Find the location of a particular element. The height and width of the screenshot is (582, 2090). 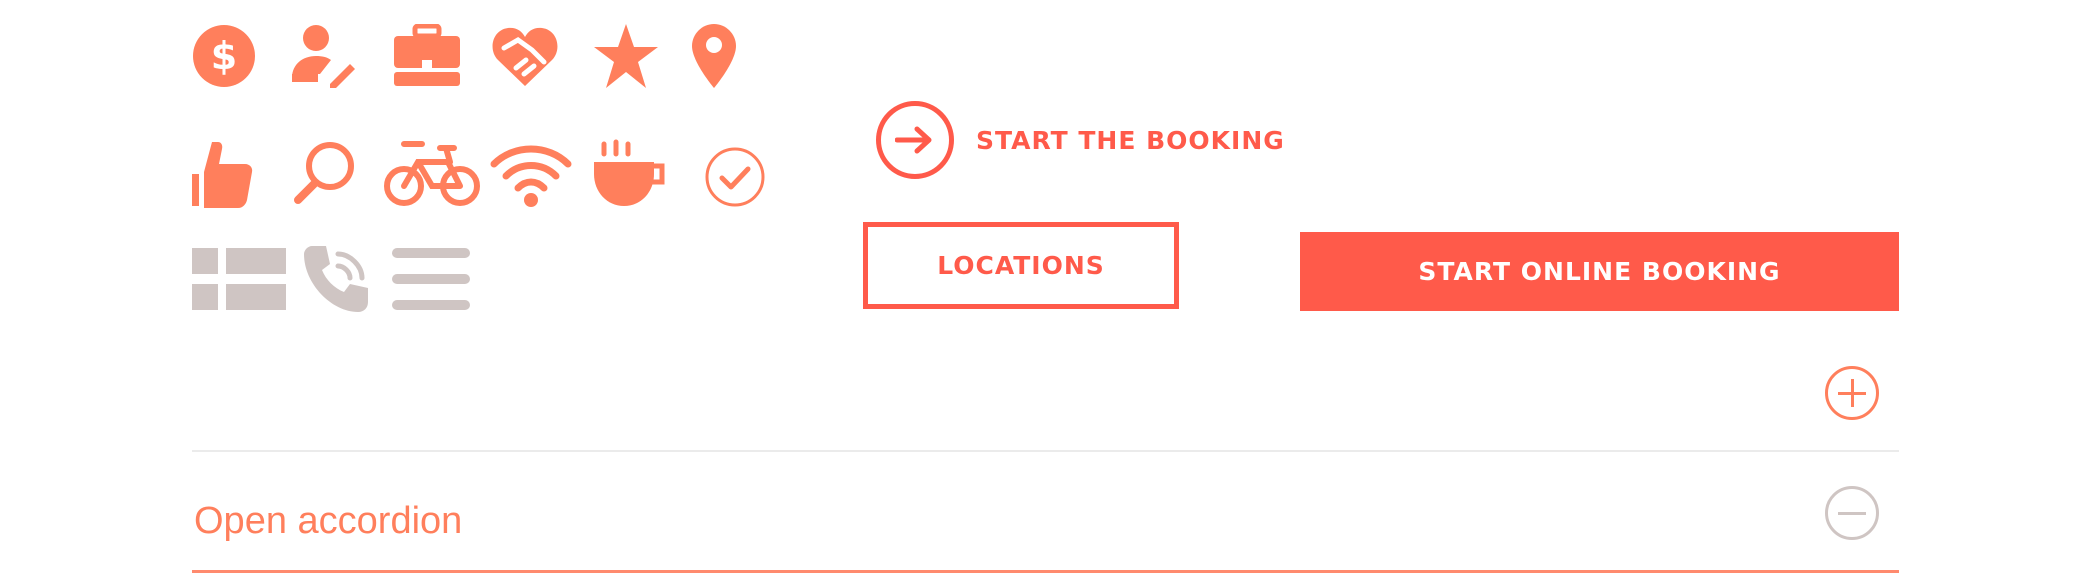

list-view-icon is located at coordinates (431, 279).